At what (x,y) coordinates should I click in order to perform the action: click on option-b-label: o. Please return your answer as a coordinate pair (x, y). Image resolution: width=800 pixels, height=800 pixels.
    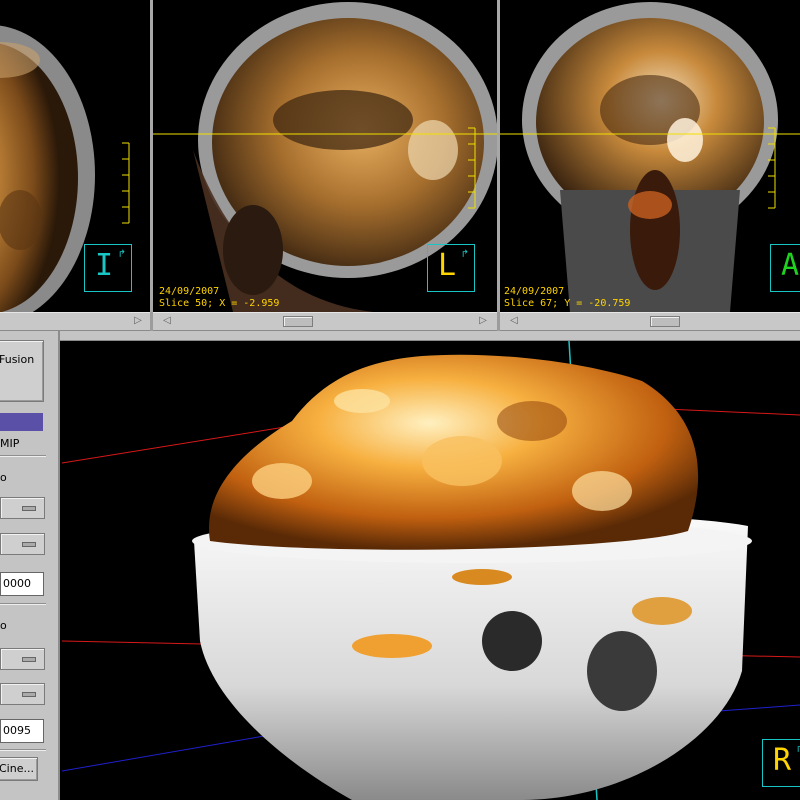
    Looking at the image, I should click on (3, 625).